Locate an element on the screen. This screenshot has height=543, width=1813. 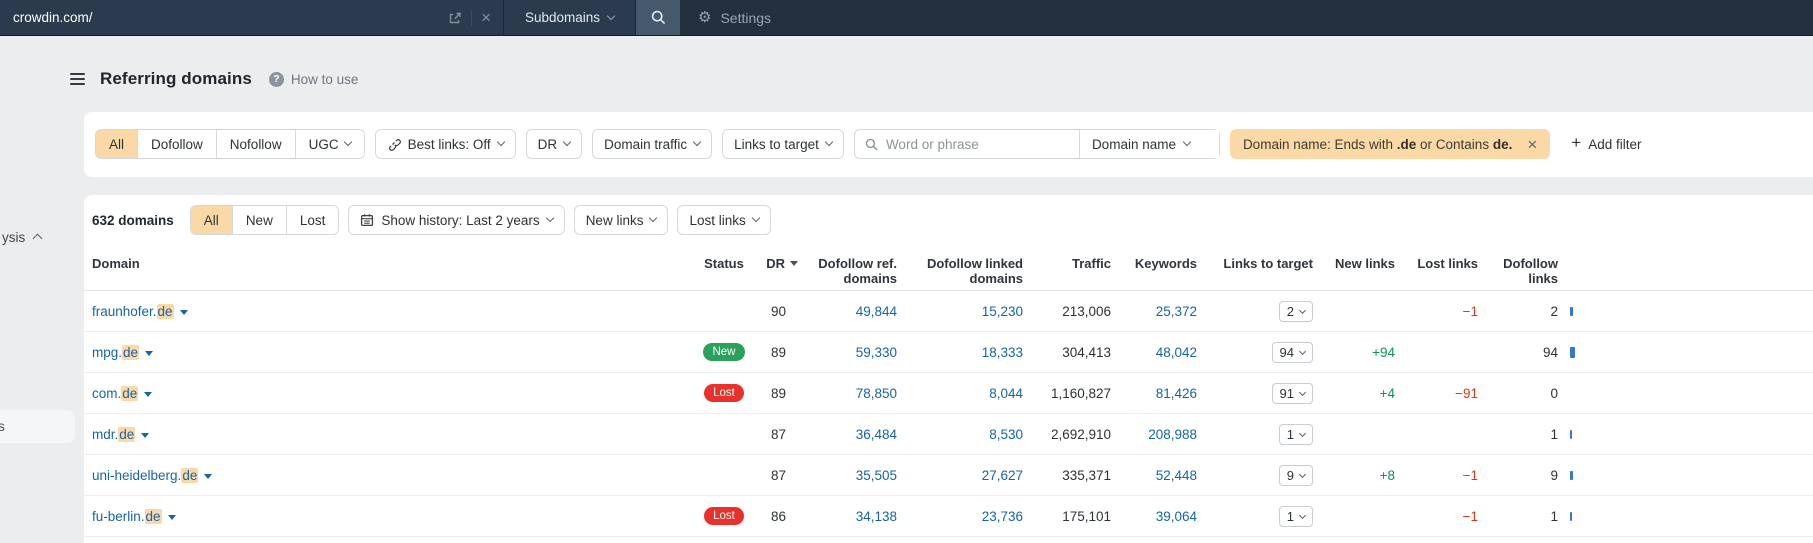
menu-icon is located at coordinates (77, 79).